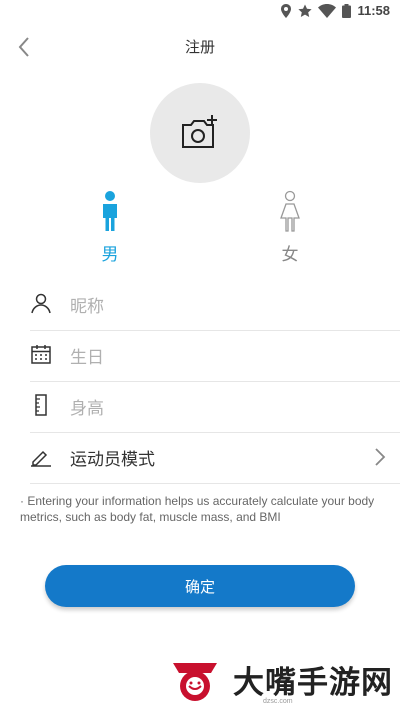 The width and height of the screenshot is (400, 711). I want to click on birthday-field: 生日, so click(215, 356).